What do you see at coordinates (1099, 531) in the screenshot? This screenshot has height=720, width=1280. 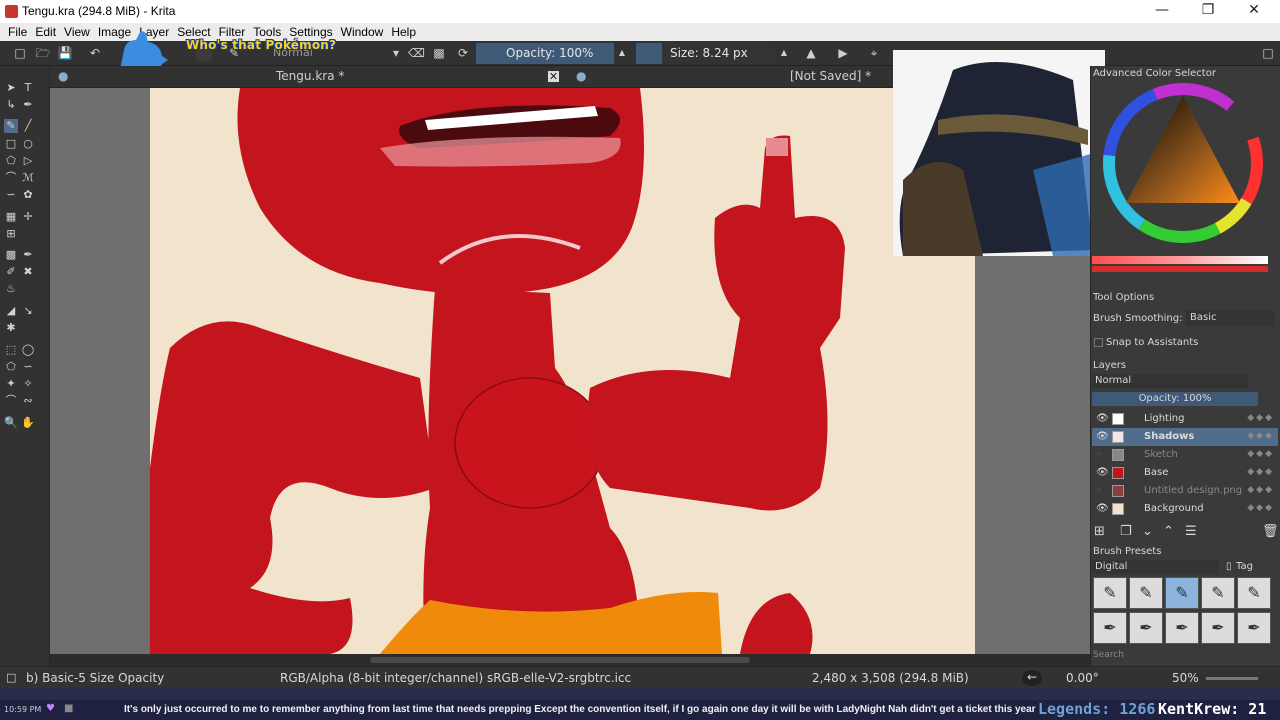 I see `add-layer-icon: ⊞` at bounding box center [1099, 531].